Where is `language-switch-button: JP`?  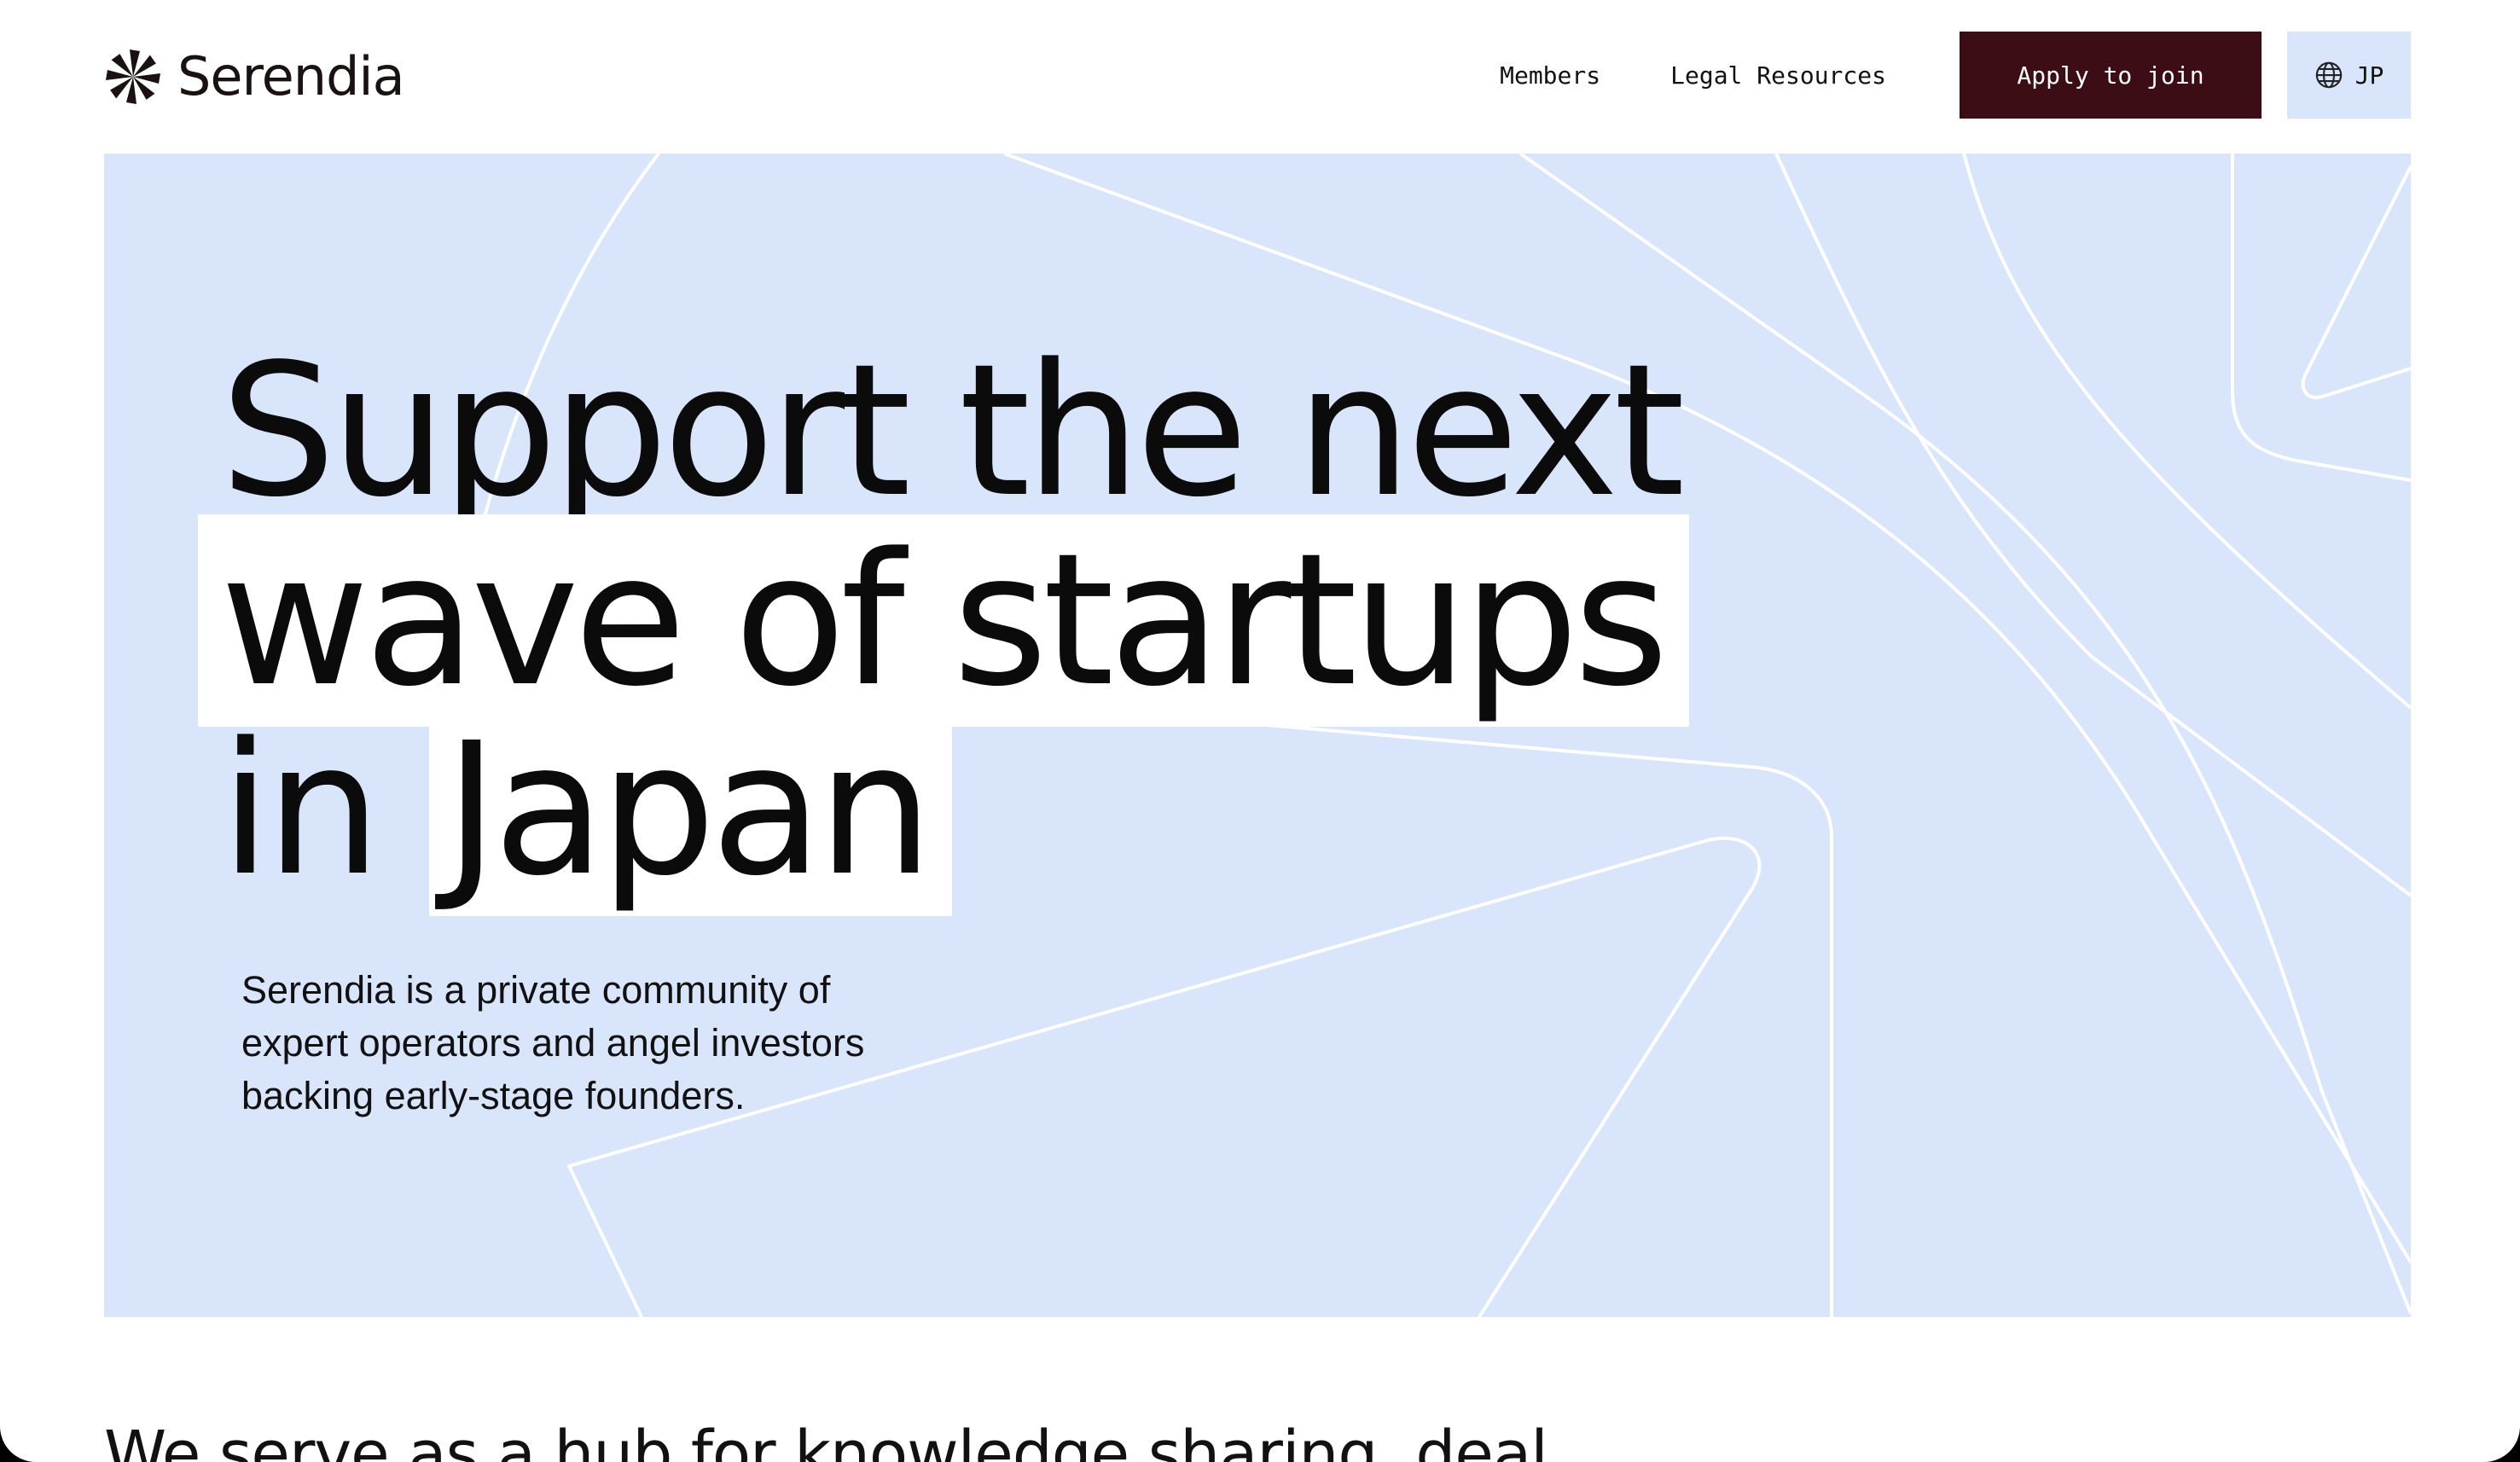
language-switch-button: JP is located at coordinates (2349, 75).